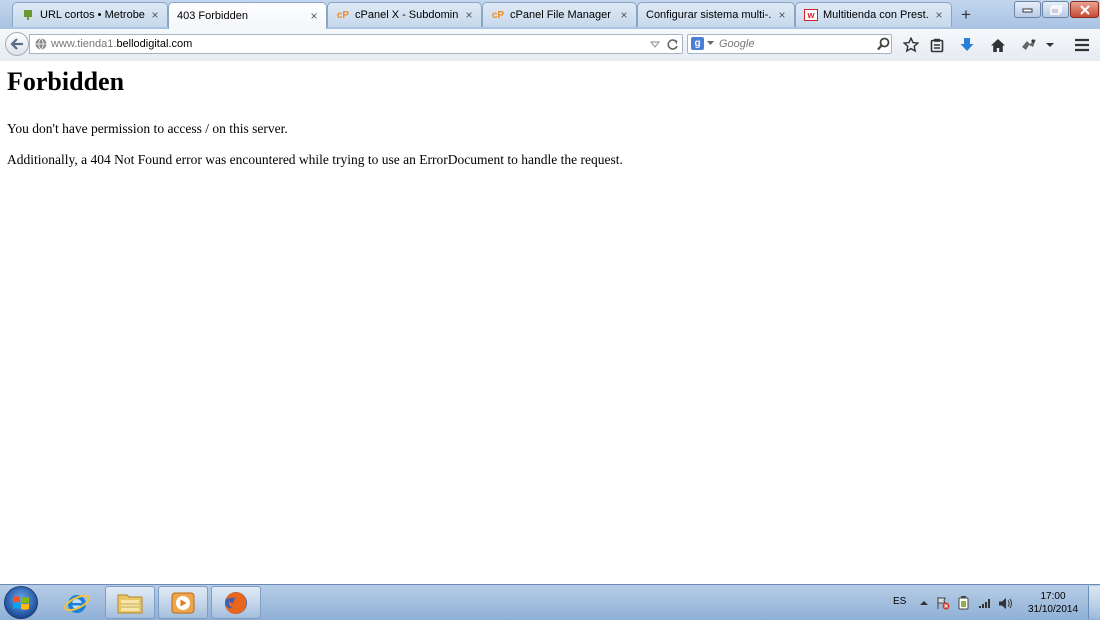  I want to click on network-signal-icon, so click(985, 603).